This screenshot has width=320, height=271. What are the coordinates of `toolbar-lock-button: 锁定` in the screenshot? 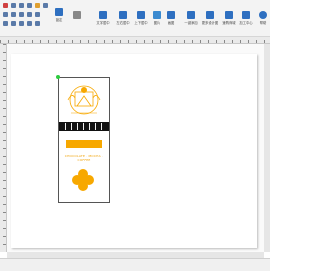 It's located at (59, 19).